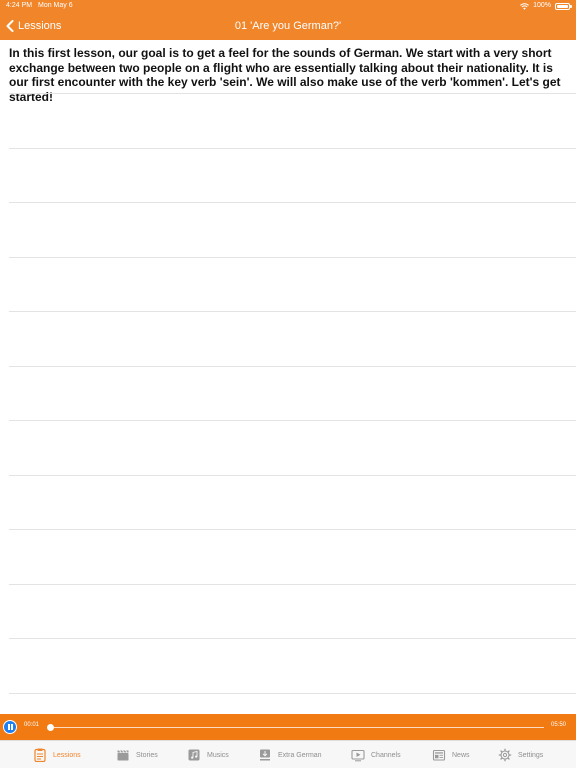 The height and width of the screenshot is (768, 576). What do you see at coordinates (525, 6) in the screenshot?
I see `wifi-icon` at bounding box center [525, 6].